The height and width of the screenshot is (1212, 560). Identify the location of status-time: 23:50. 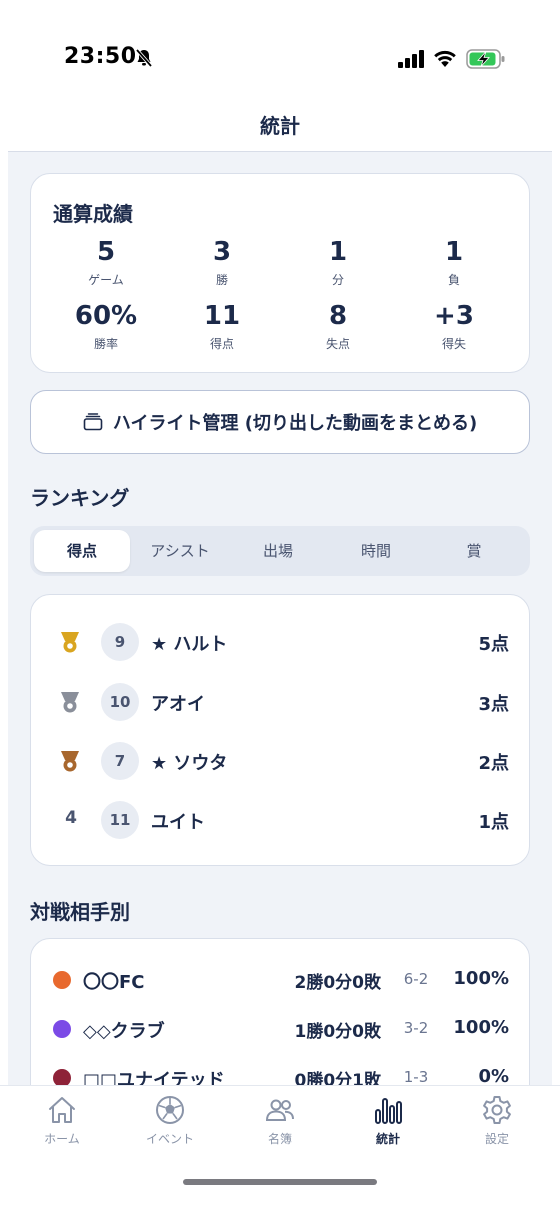
(100, 56).